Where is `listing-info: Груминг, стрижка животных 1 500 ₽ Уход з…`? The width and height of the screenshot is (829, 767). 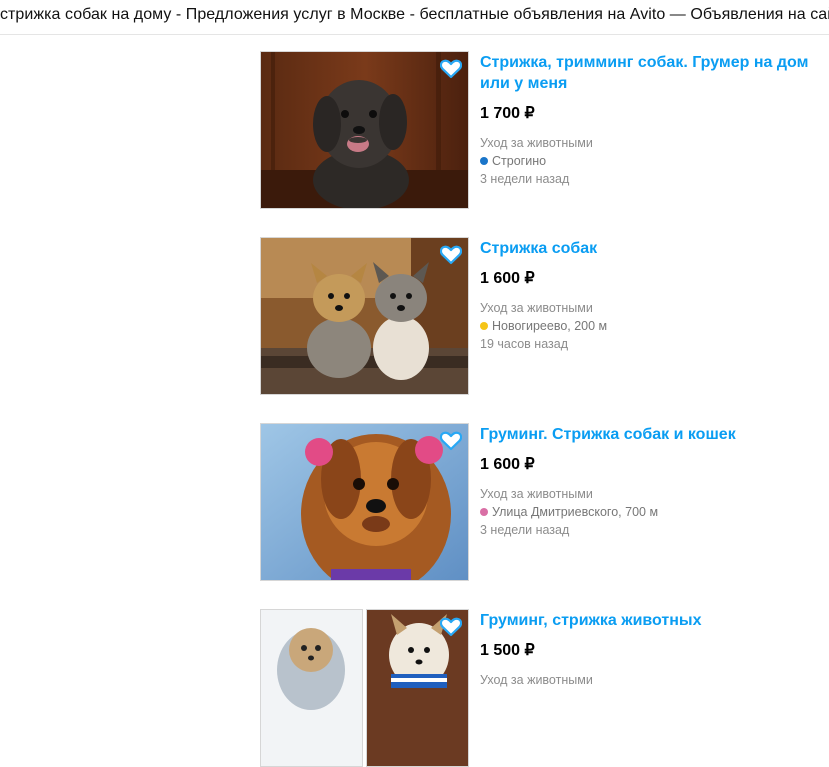 listing-info: Груминг, стрижка животных 1 500 ₽ Уход з… is located at coordinates (650, 649).